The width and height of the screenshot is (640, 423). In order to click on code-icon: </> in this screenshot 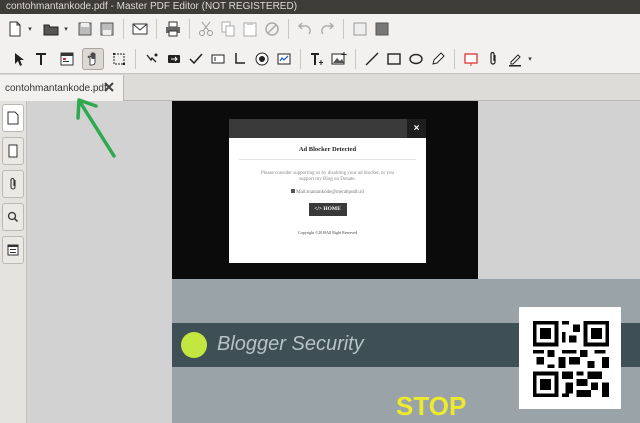, I will do `click(319, 209)`.